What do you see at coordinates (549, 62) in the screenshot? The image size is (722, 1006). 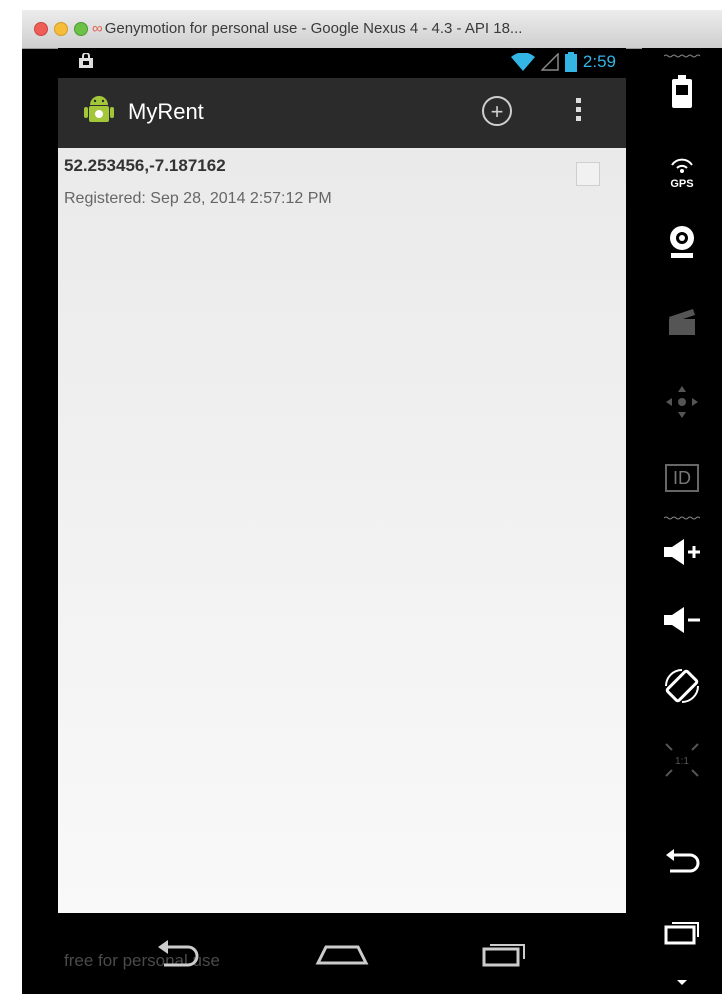 I see `signal-icon` at bounding box center [549, 62].